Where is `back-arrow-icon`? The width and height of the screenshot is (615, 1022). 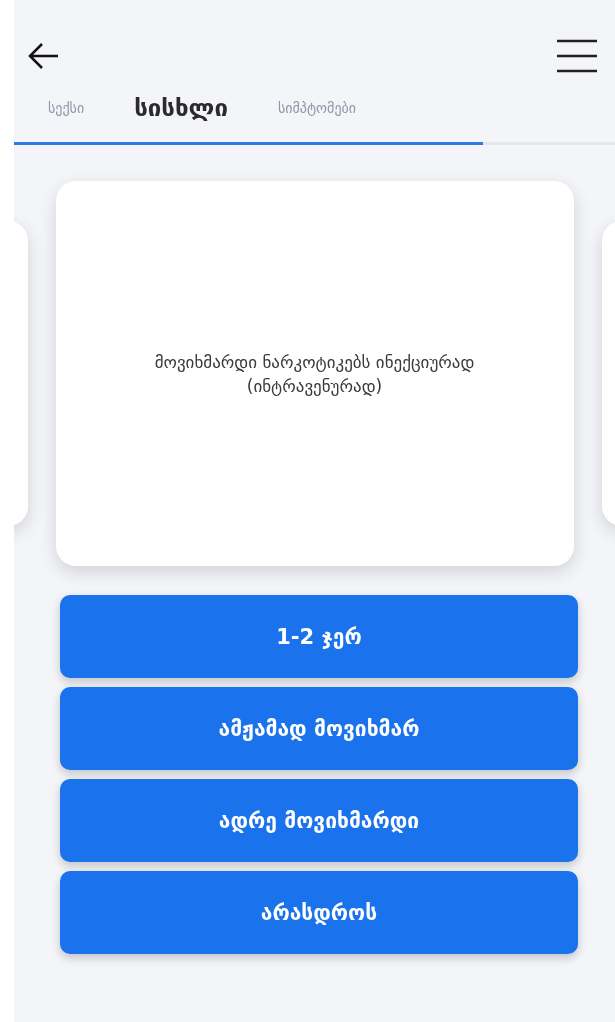
back-arrow-icon is located at coordinates (44, 56).